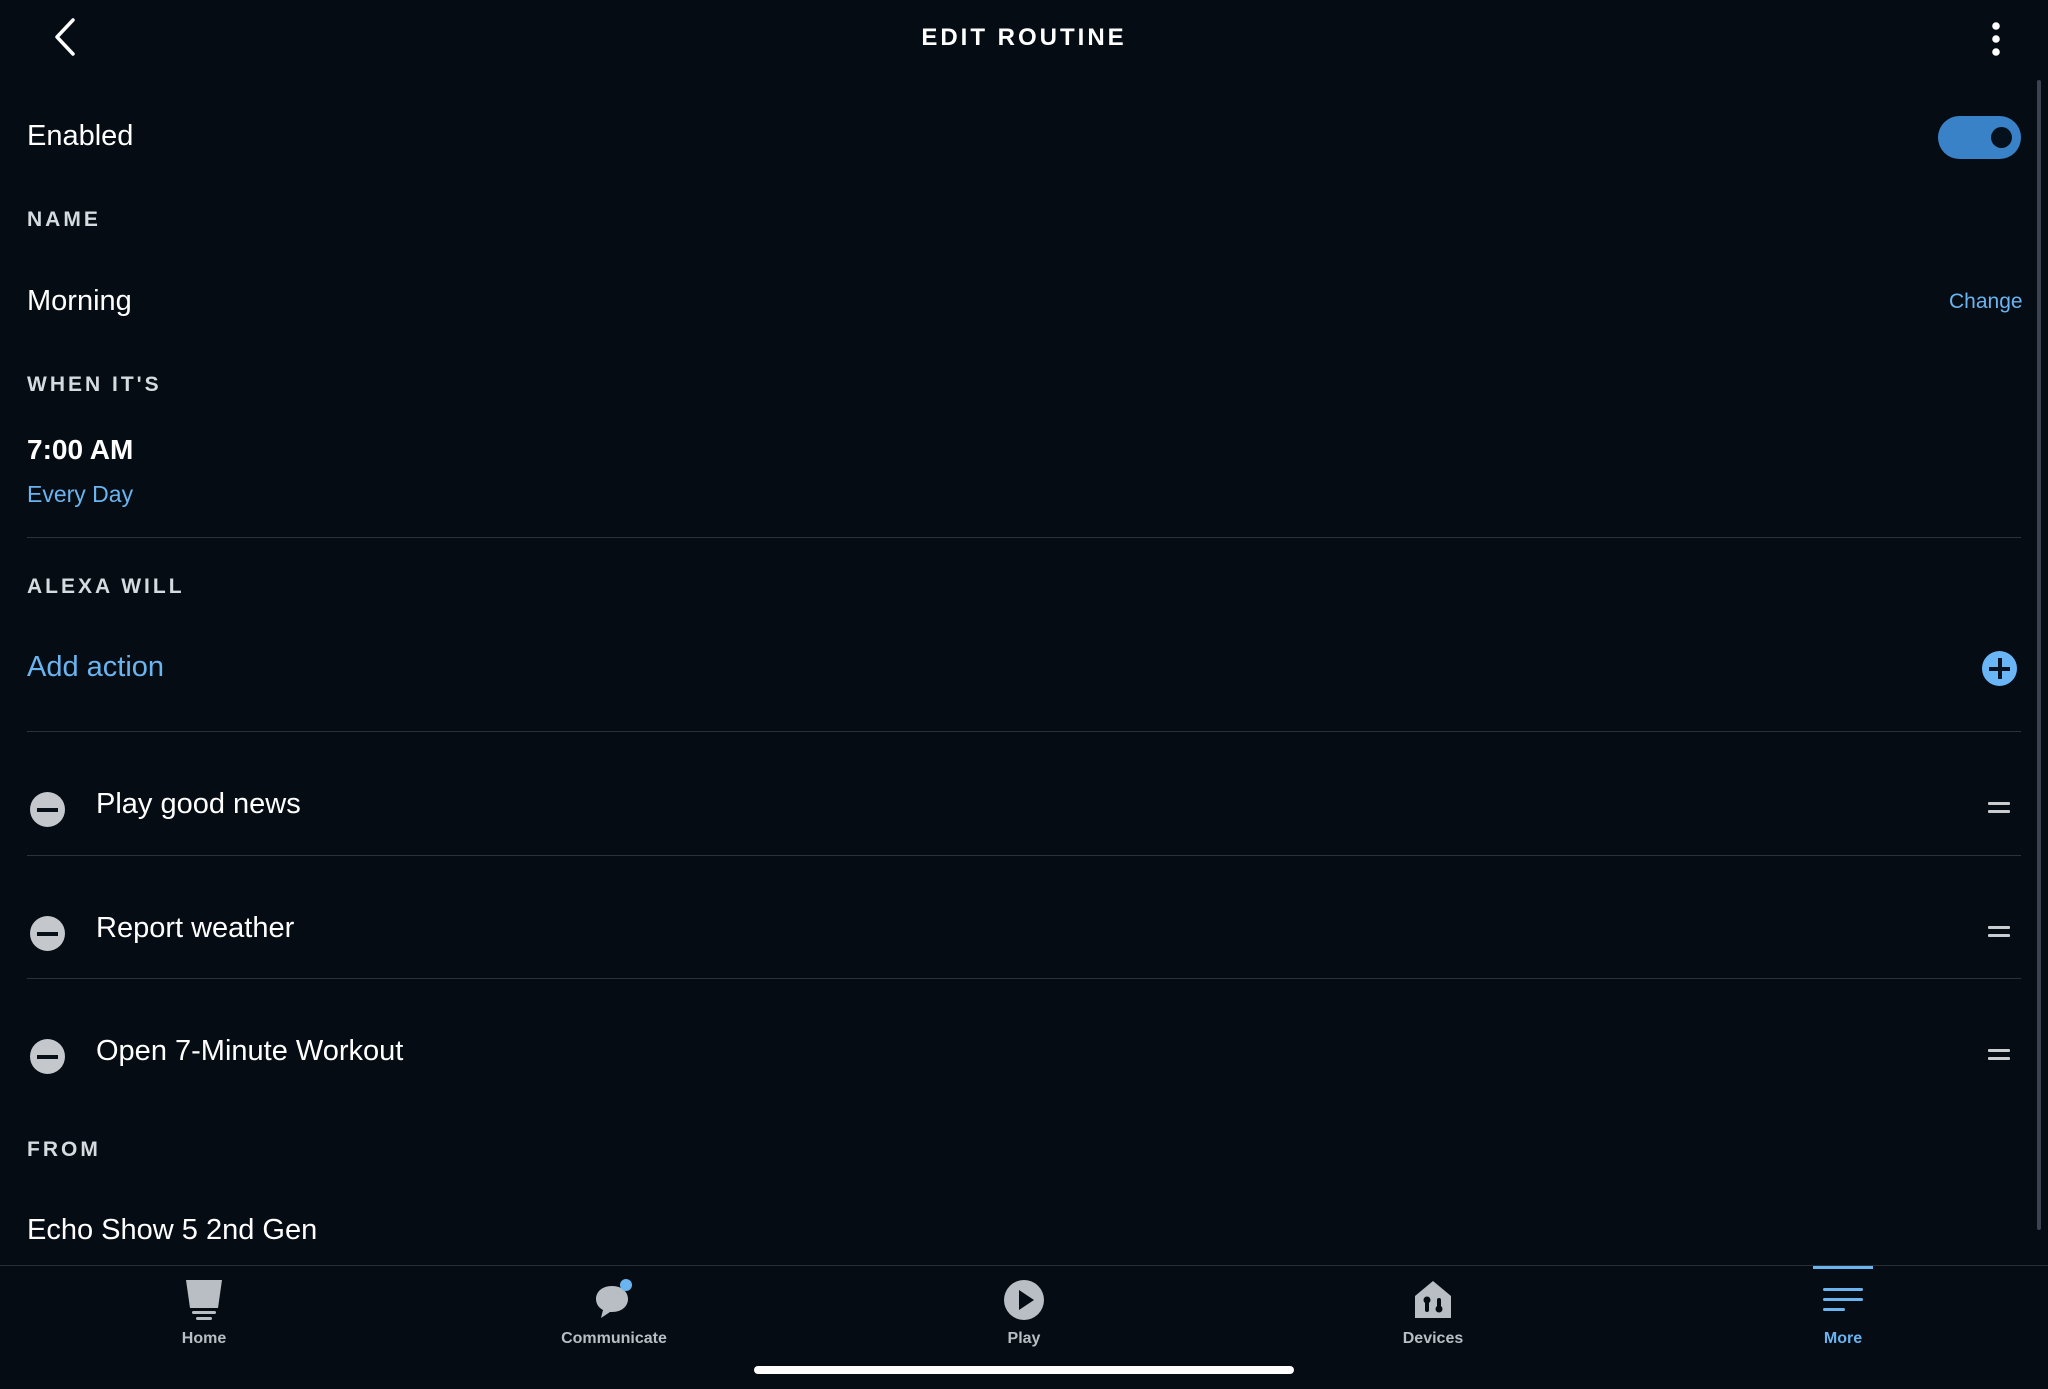  What do you see at coordinates (1024, 952) in the screenshot?
I see `action-row: Report weather` at bounding box center [1024, 952].